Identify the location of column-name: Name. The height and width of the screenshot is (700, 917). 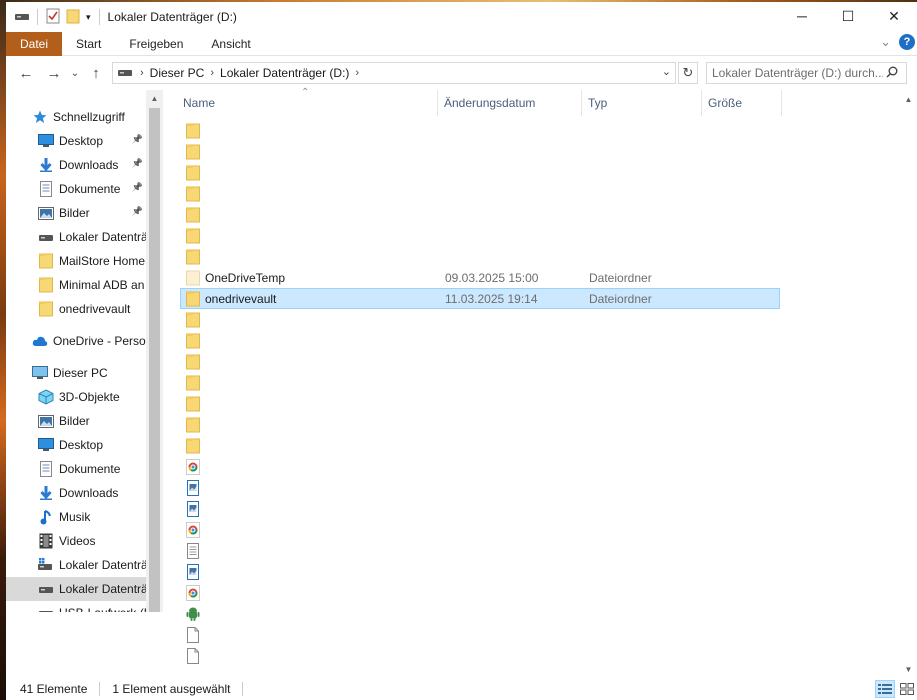
(307, 103).